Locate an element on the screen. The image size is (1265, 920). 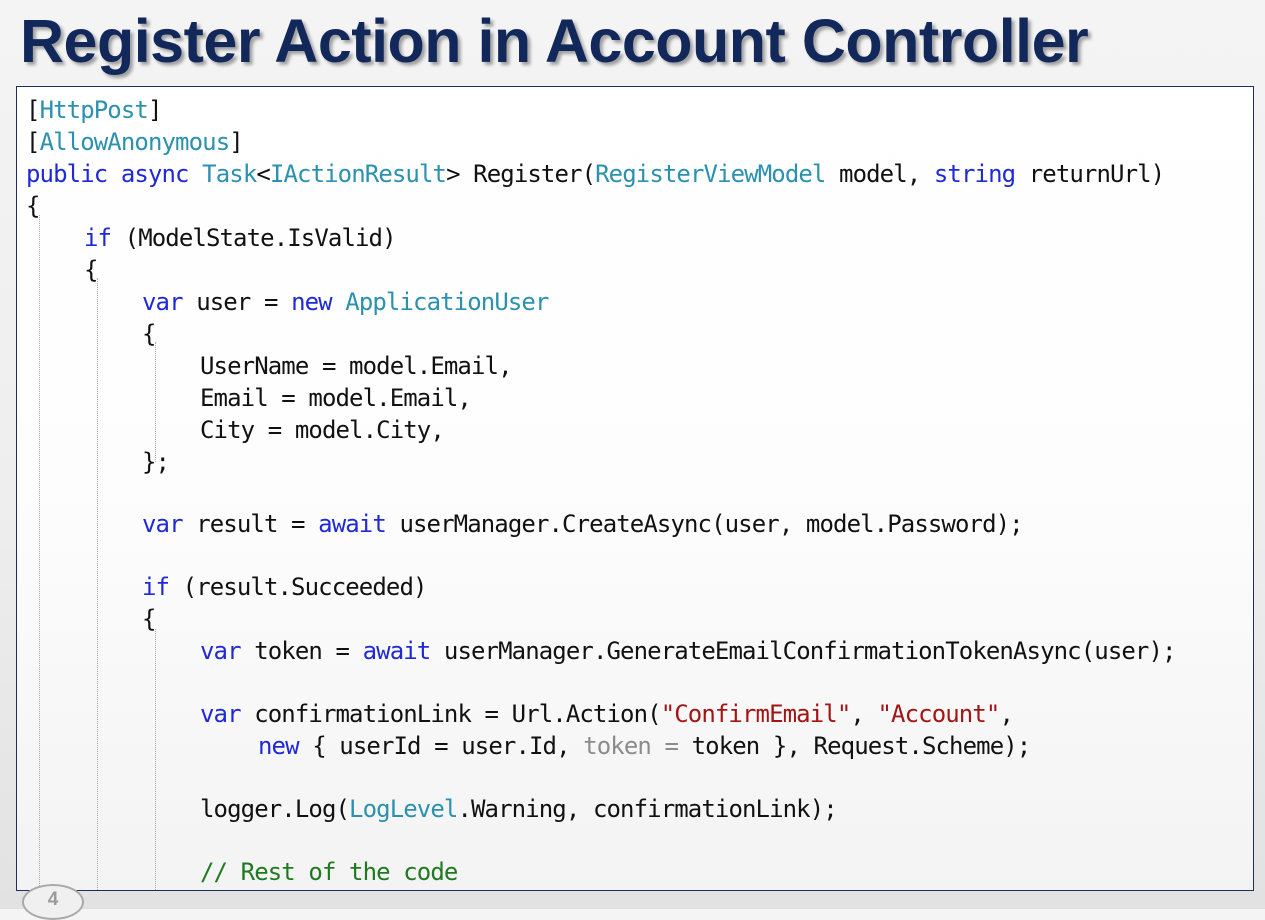
code-token: AllowAnonymous is located at coordinates (135, 142).